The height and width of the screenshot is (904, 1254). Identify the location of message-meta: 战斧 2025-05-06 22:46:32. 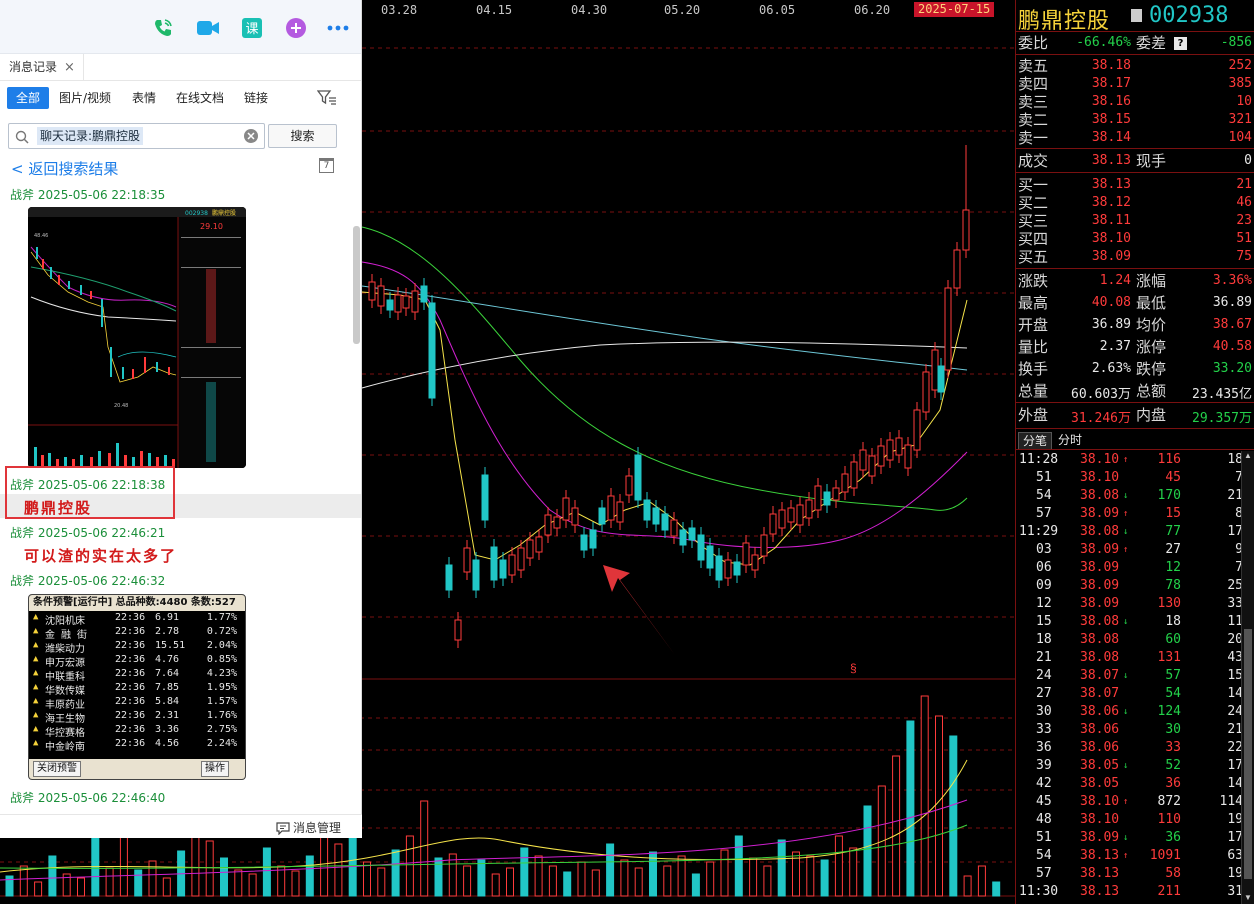
(87, 580).